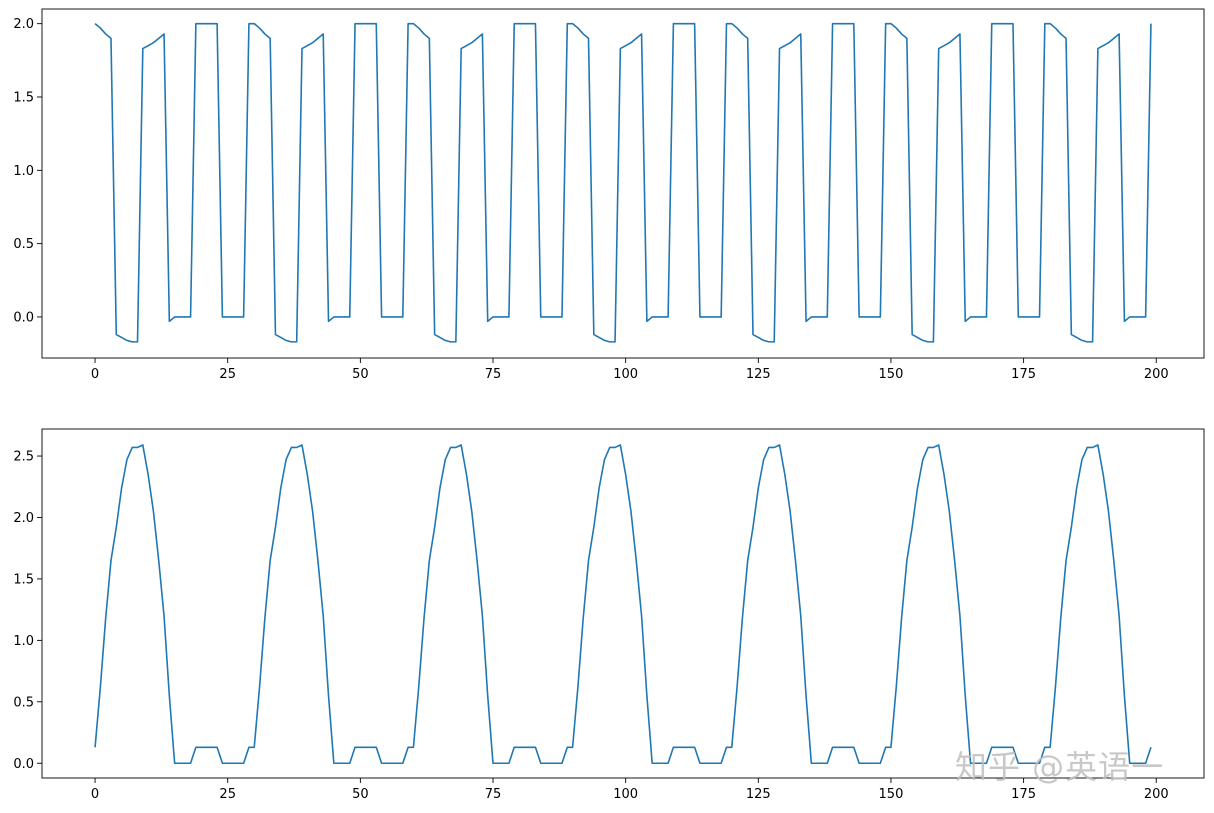 The width and height of the screenshot is (1214, 813). What do you see at coordinates (1060, 767) in the screenshot?
I see `watermark-text: 知乎 @英语一` at bounding box center [1060, 767].